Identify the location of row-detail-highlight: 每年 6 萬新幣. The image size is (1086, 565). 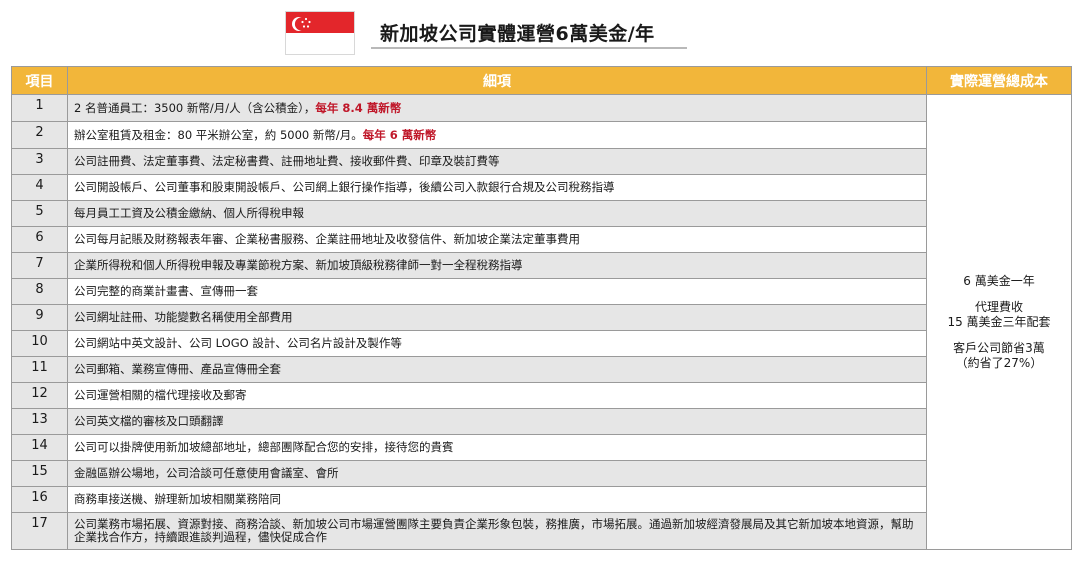
(399, 134).